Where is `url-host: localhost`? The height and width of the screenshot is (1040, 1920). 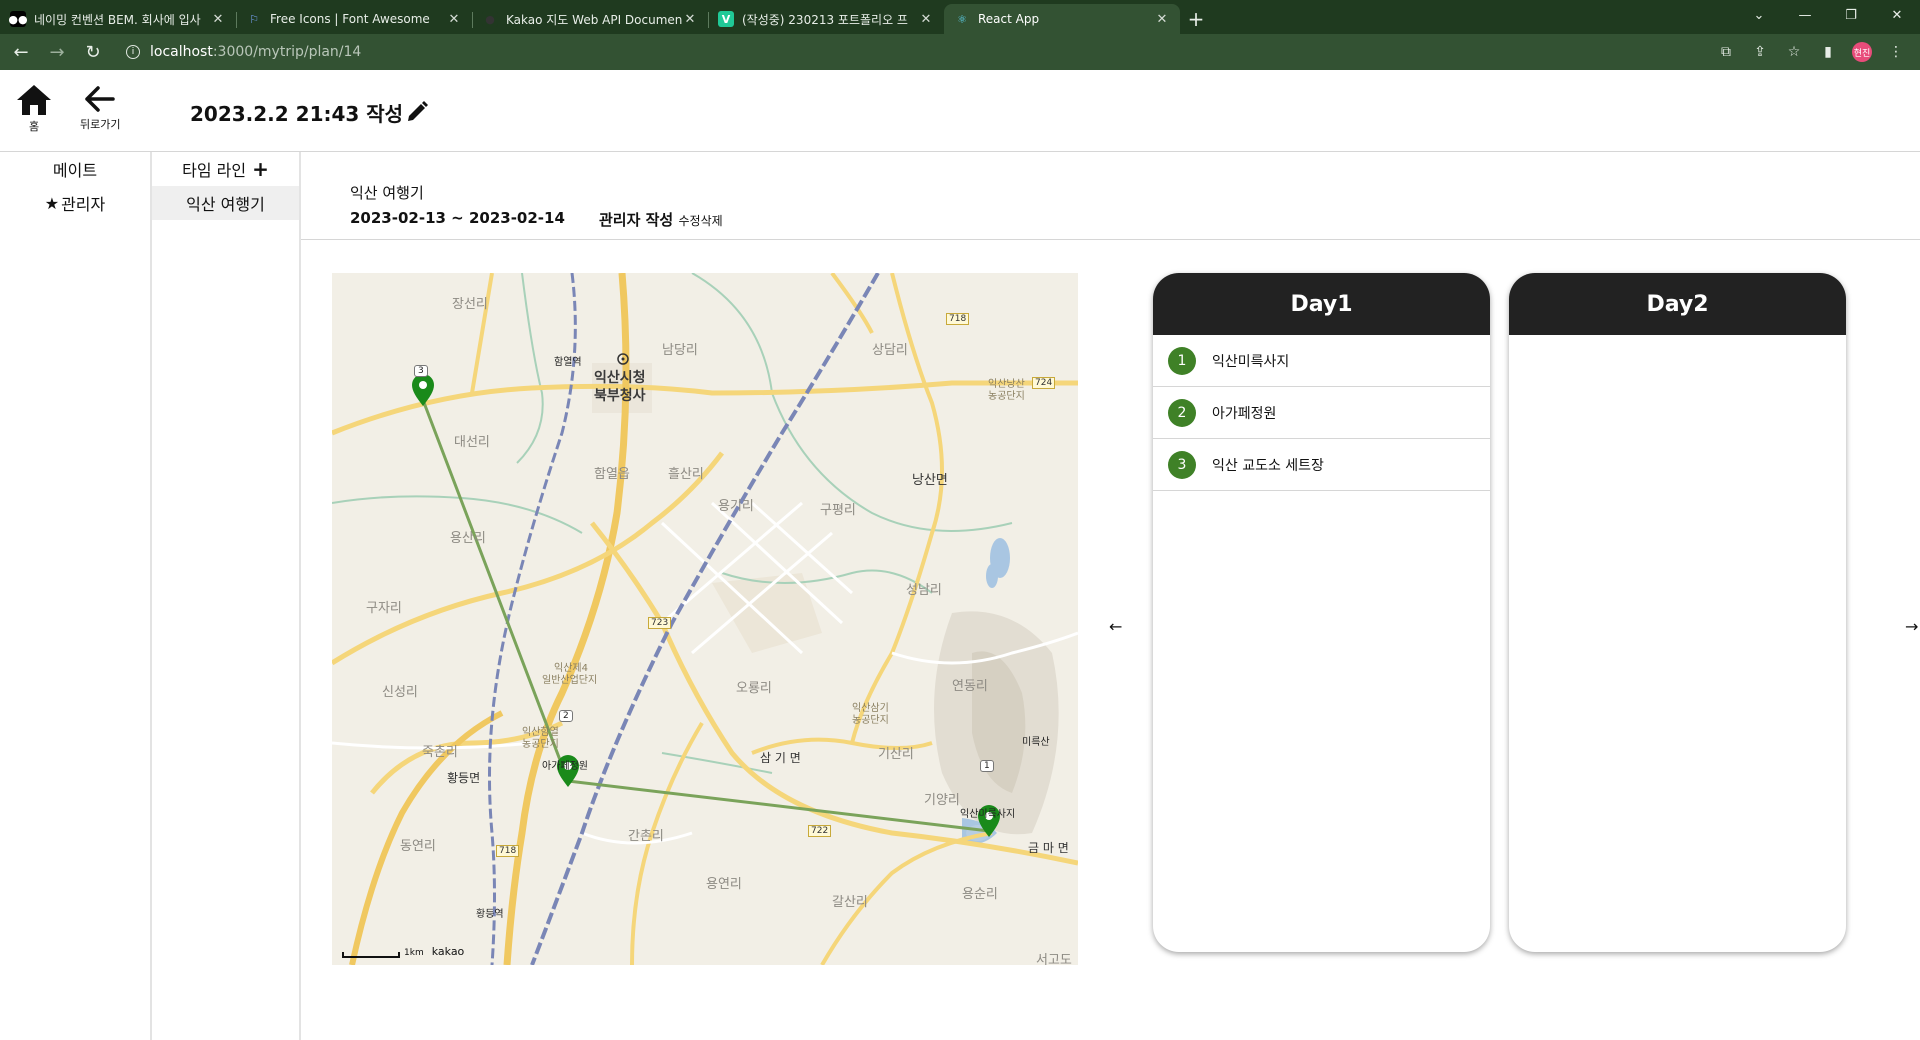
url-host: localhost is located at coordinates (181, 52).